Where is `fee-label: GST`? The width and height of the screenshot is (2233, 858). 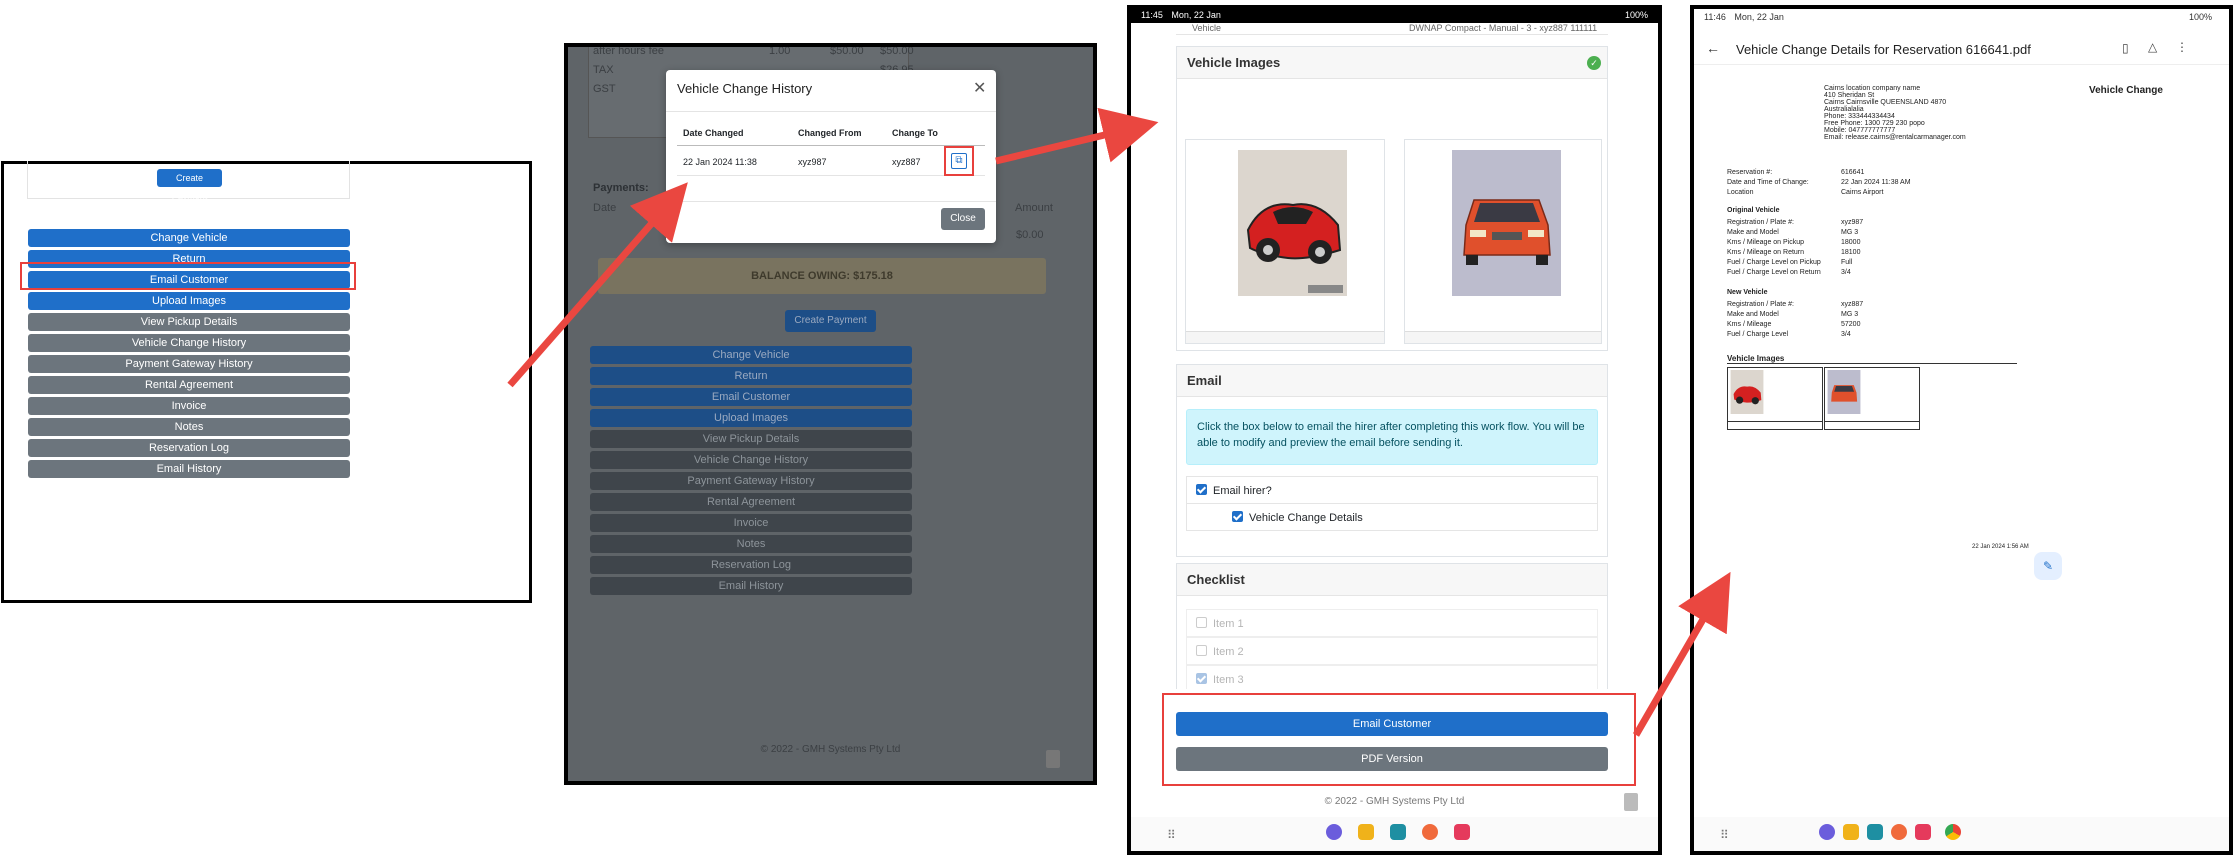 fee-label: GST is located at coordinates (604, 89).